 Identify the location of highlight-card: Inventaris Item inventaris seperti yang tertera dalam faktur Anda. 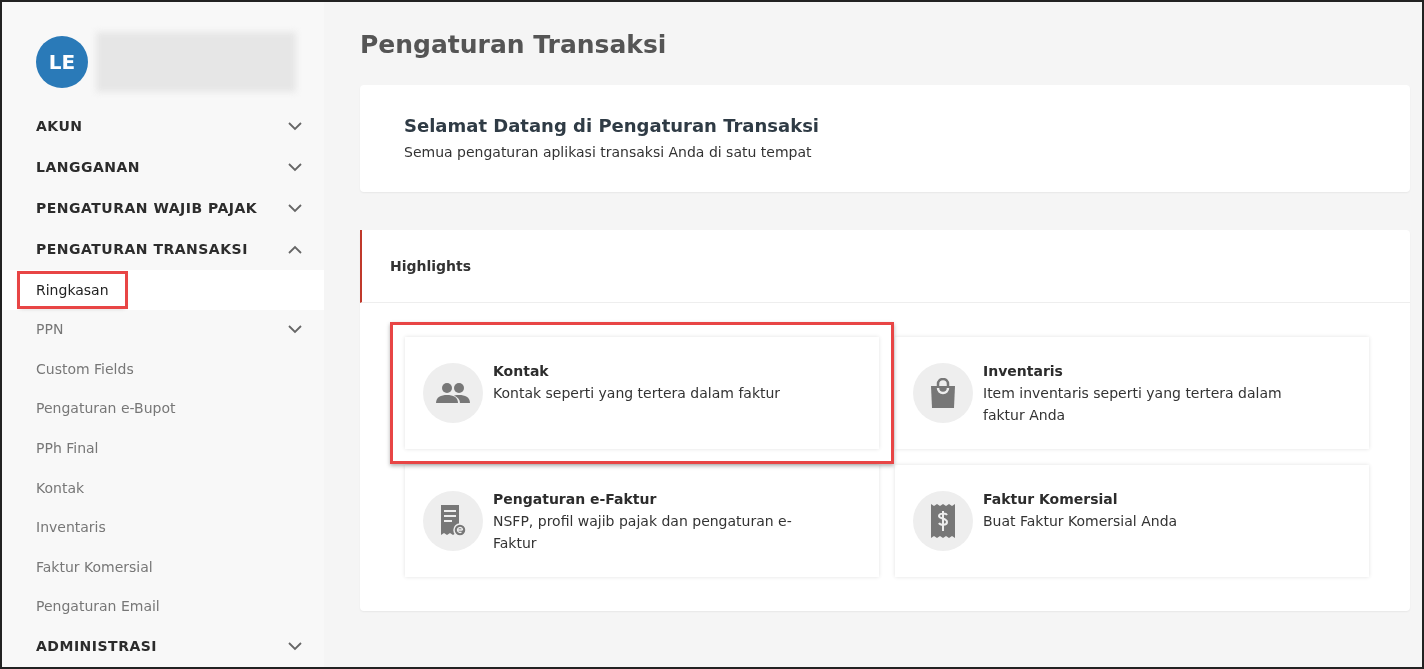
(1132, 393).